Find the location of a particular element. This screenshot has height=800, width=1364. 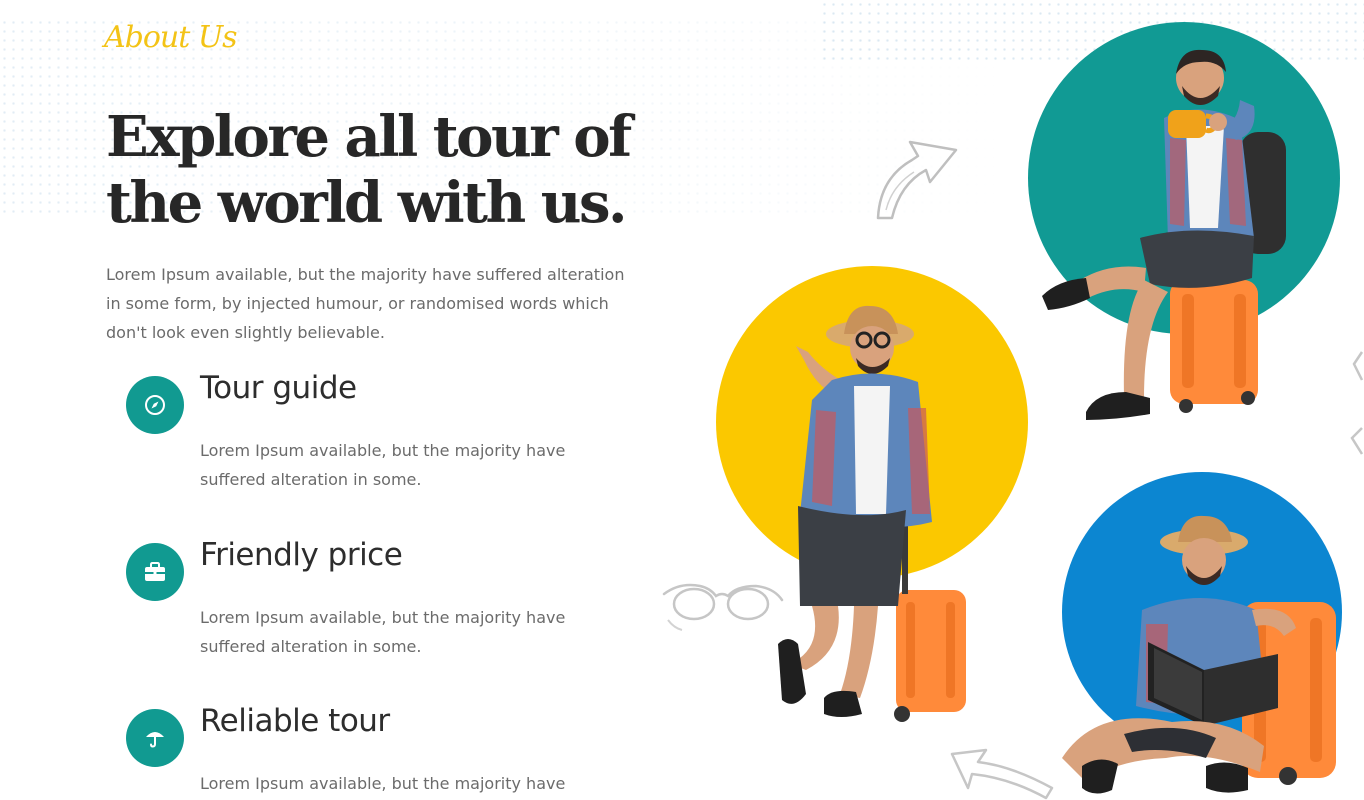

briefcase-icon is located at coordinates (155, 572).